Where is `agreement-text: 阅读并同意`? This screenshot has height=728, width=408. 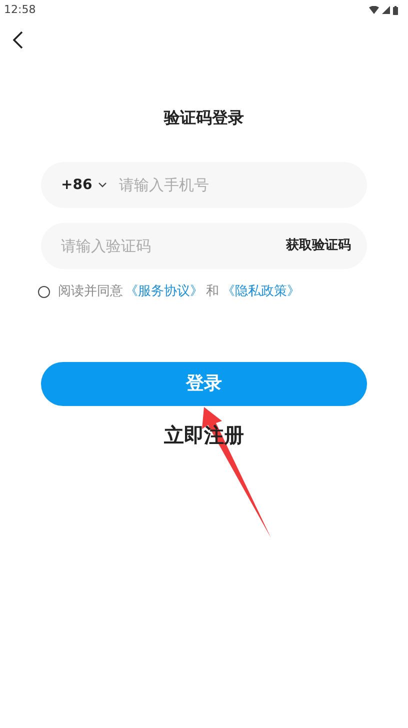 agreement-text: 阅读并同意 is located at coordinates (90, 292).